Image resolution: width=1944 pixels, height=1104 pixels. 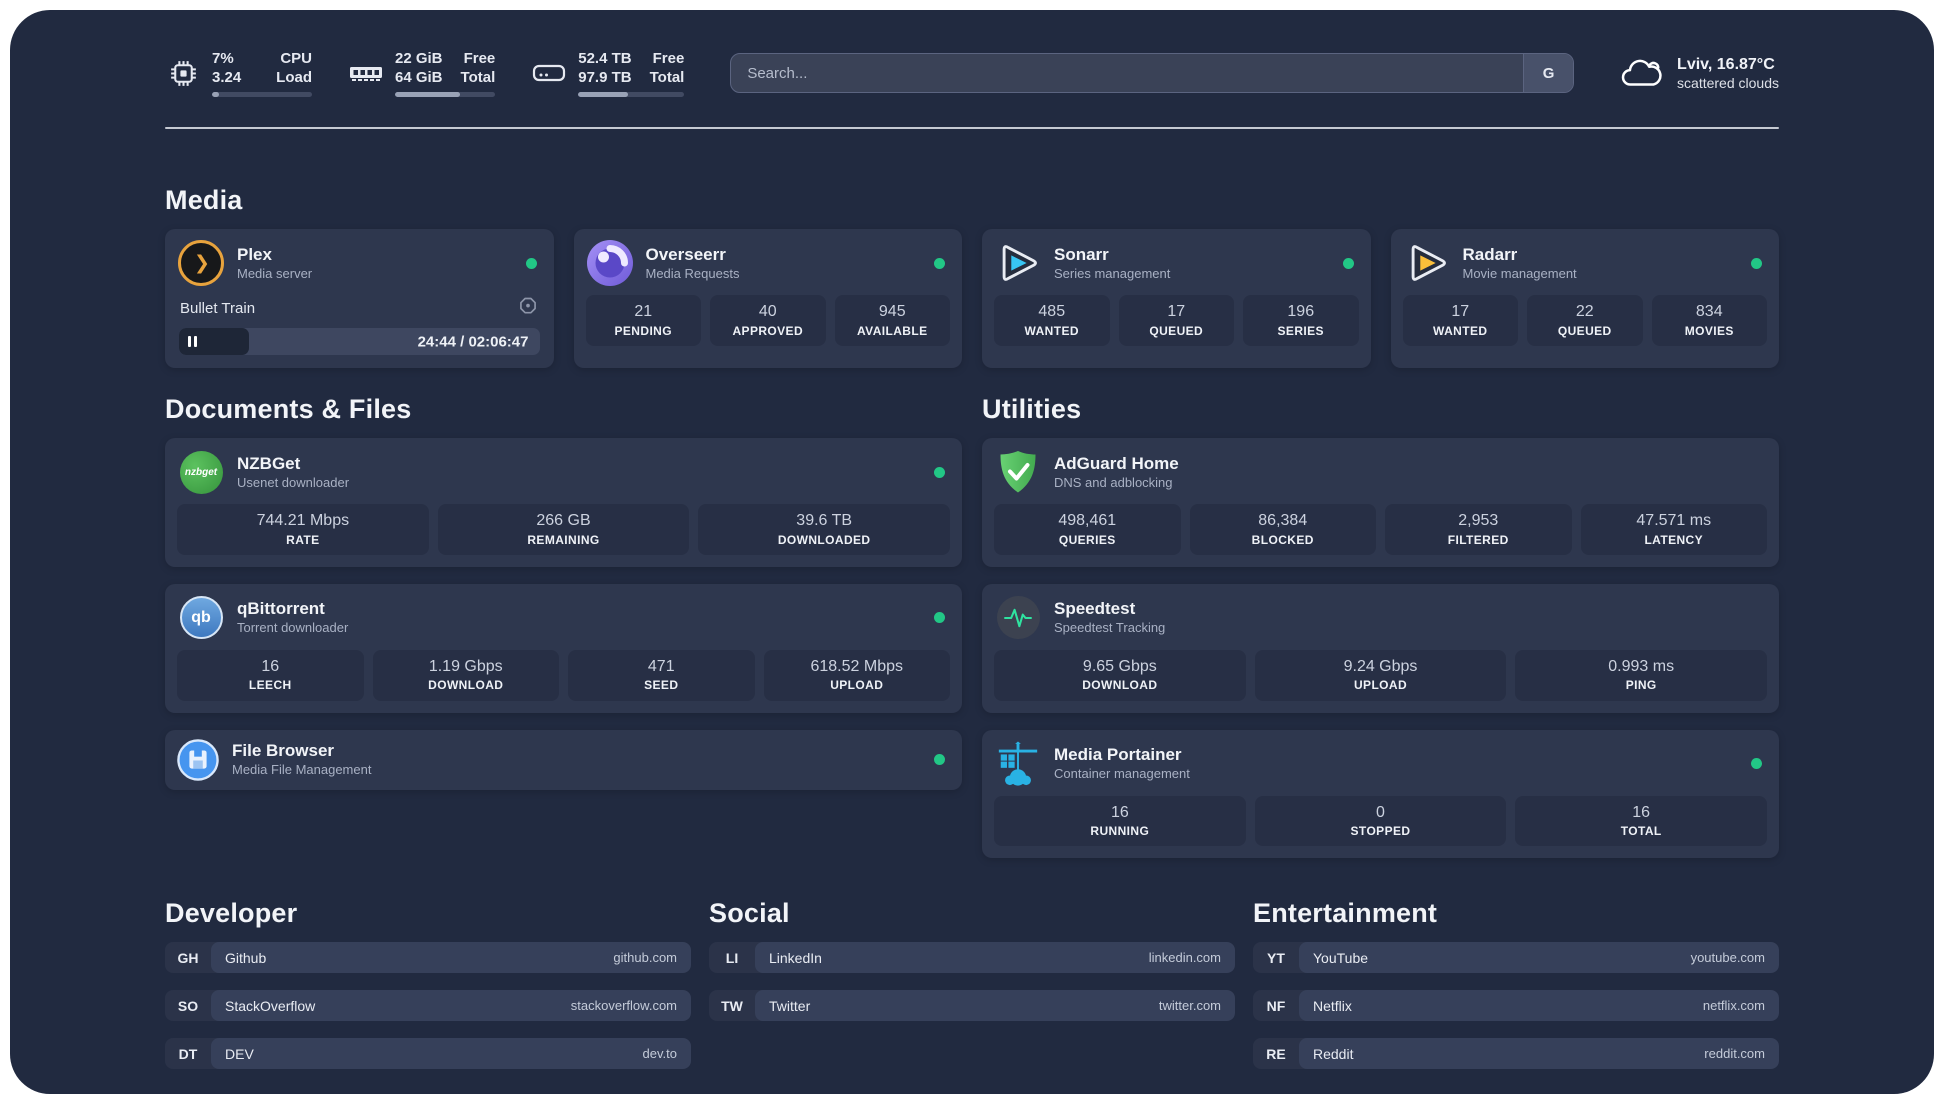 I want to click on memory-icon, so click(x=366, y=73).